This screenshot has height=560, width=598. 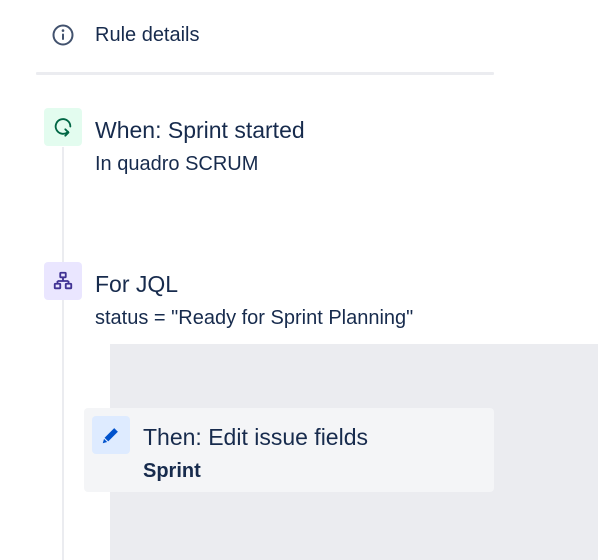 I want to click on branch-title: For JQL, so click(x=137, y=284).